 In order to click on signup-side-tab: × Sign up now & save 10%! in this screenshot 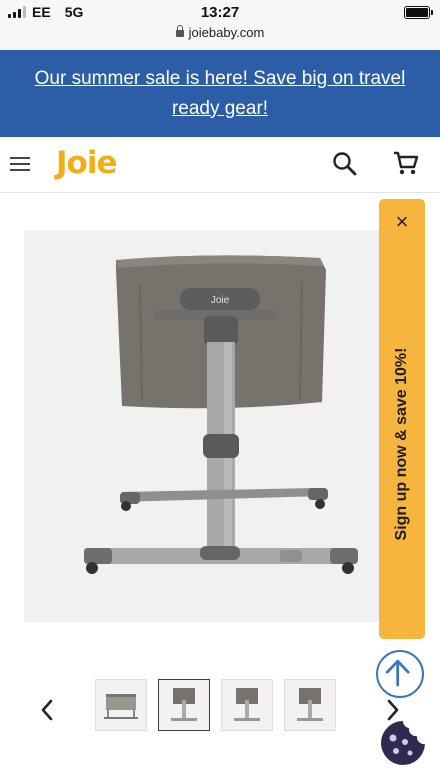, I will do `click(402, 419)`.